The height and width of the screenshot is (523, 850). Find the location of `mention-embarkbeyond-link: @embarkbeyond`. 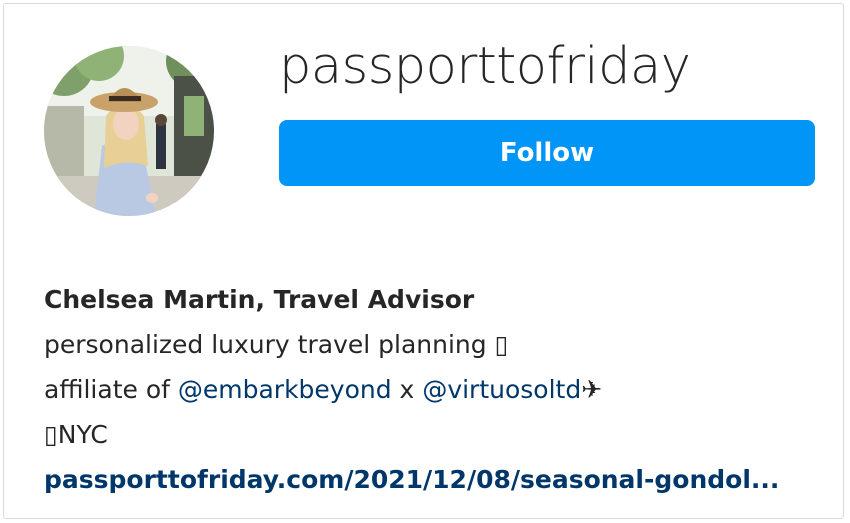

mention-embarkbeyond-link: @embarkbeyond is located at coordinates (285, 389).